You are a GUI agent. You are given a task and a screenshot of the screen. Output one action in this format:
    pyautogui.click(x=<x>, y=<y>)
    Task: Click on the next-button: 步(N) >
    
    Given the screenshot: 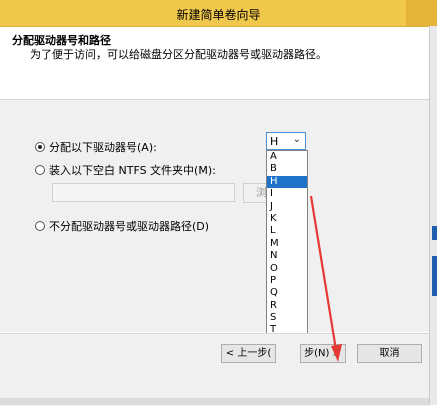 What is the action you would take?
    pyautogui.click(x=323, y=353)
    